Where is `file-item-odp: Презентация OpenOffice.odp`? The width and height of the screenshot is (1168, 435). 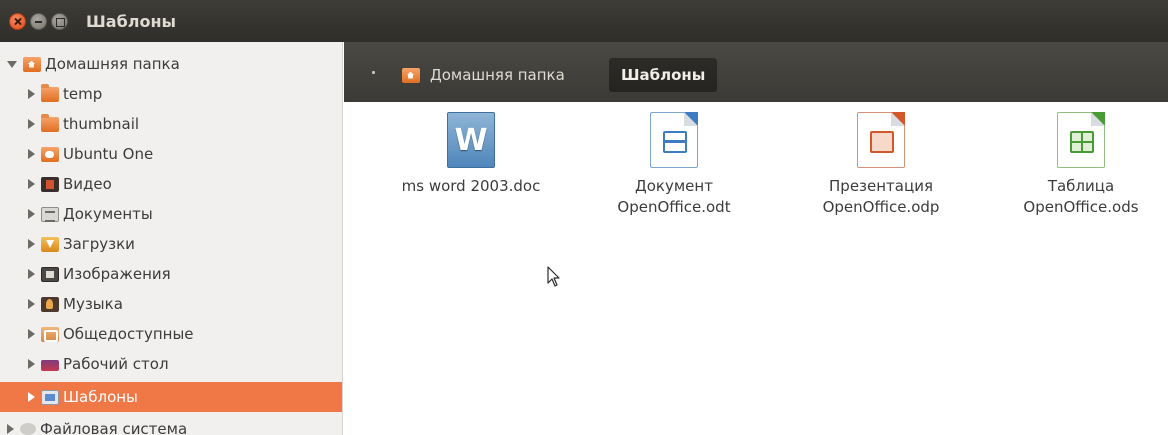 file-item-odp: Презентация OpenOffice.odp is located at coordinates (881, 165).